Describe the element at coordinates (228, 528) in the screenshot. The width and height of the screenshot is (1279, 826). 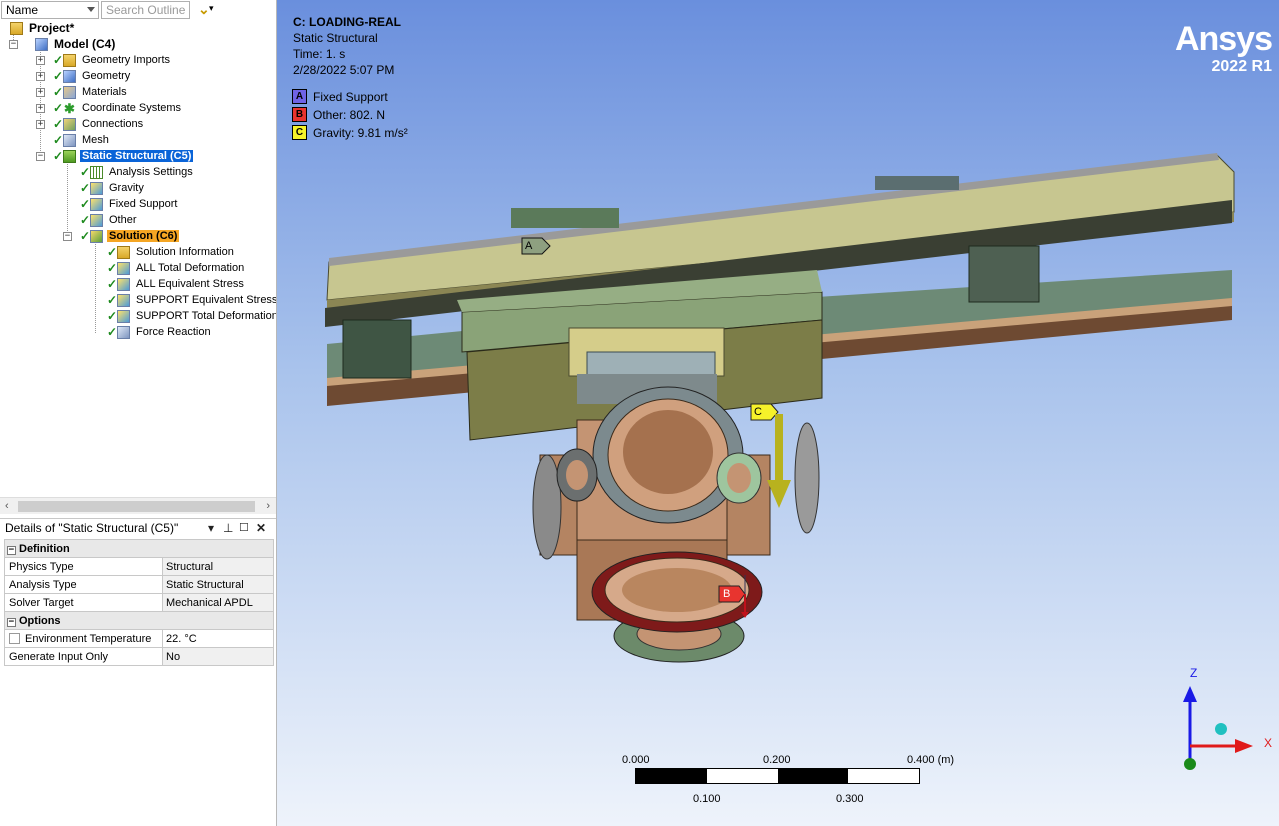
I see `pin-icon: ⊥` at that location.